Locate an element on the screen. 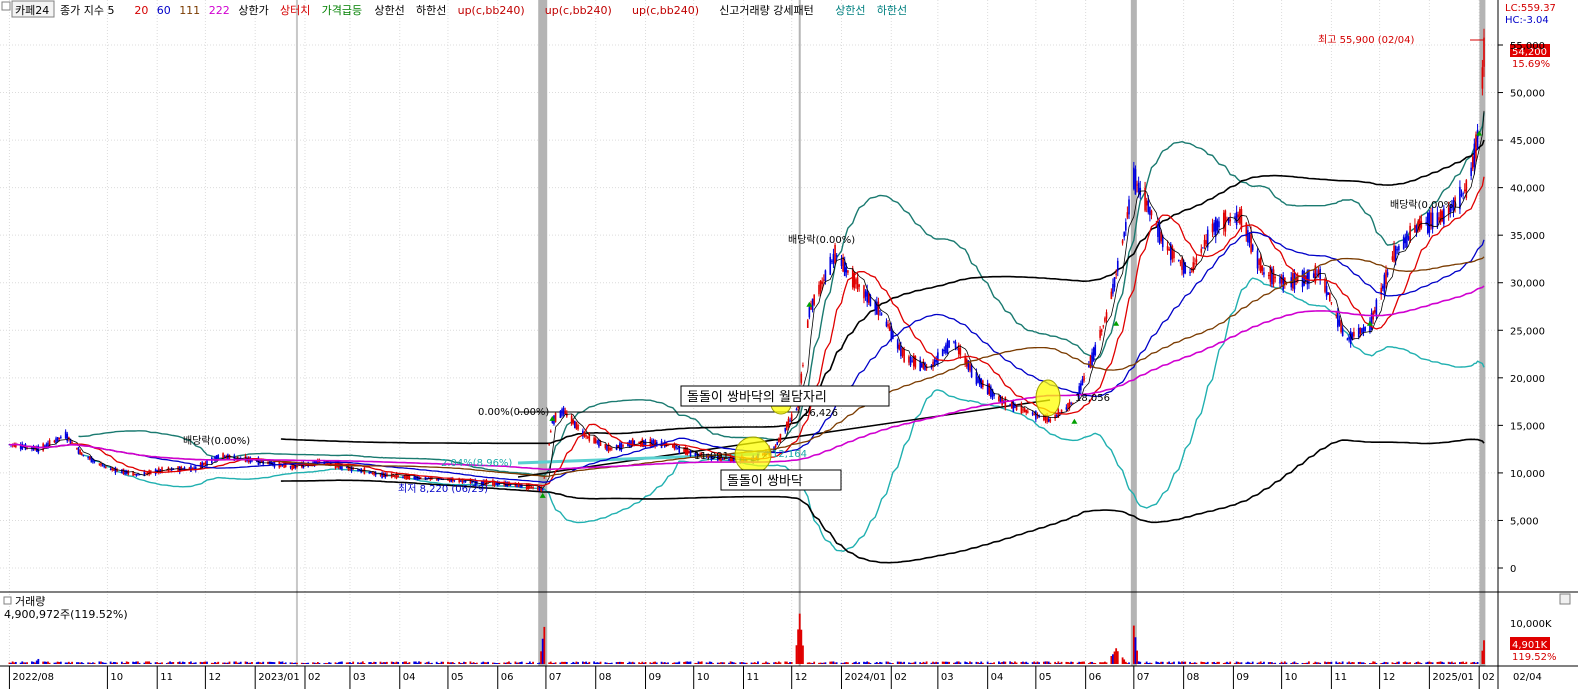 The image size is (1578, 693). value-12164: 12,164 is located at coordinates (789, 454).